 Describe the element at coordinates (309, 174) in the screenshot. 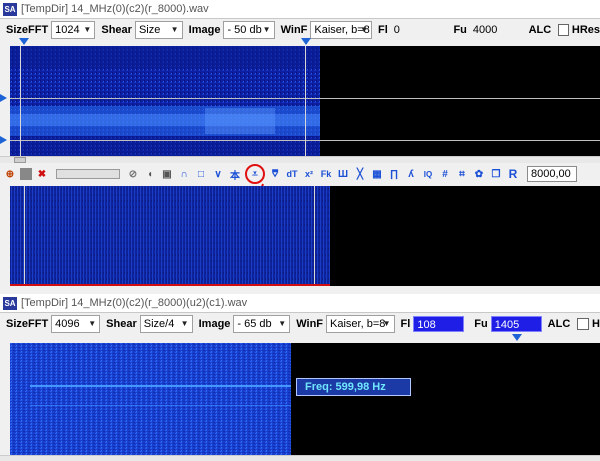

I see `x-squared-icon: x²` at that location.